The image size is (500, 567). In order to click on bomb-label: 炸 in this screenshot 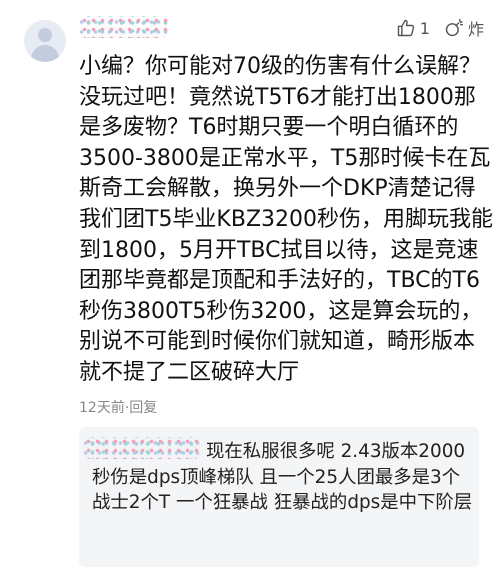, I will do `click(475, 29)`.